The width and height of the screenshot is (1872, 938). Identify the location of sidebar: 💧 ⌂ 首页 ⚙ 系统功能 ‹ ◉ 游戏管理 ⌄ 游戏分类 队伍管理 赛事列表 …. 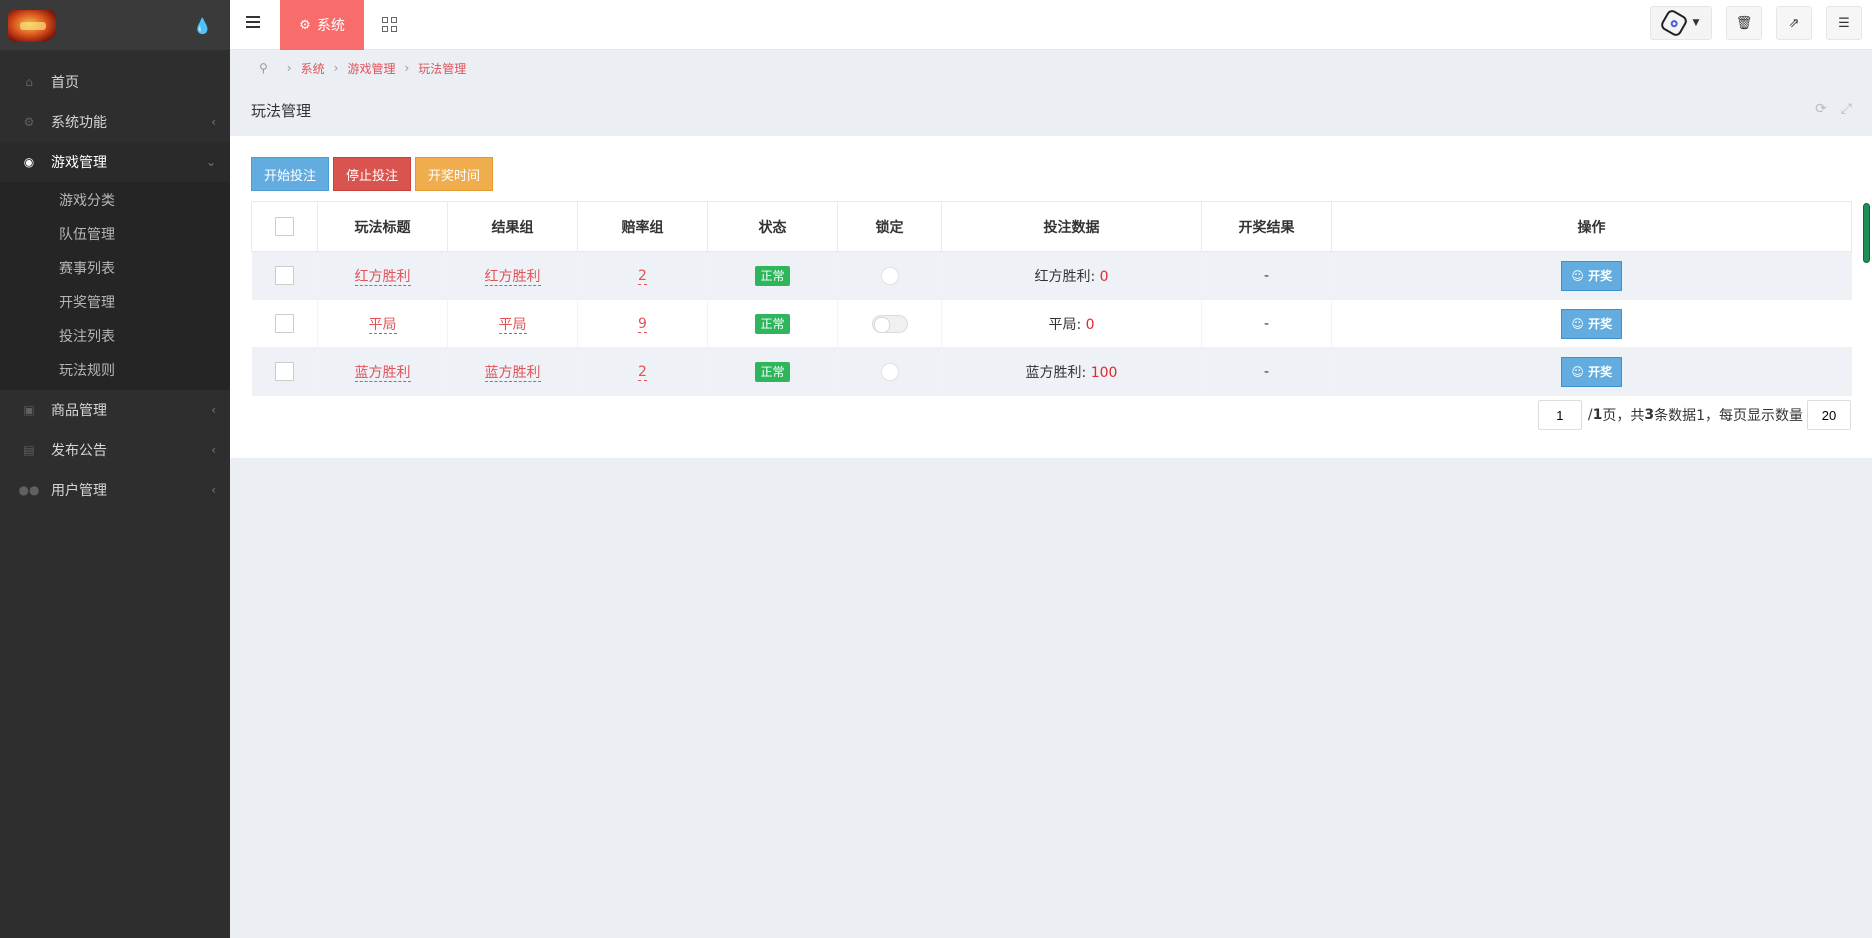
(115, 469).